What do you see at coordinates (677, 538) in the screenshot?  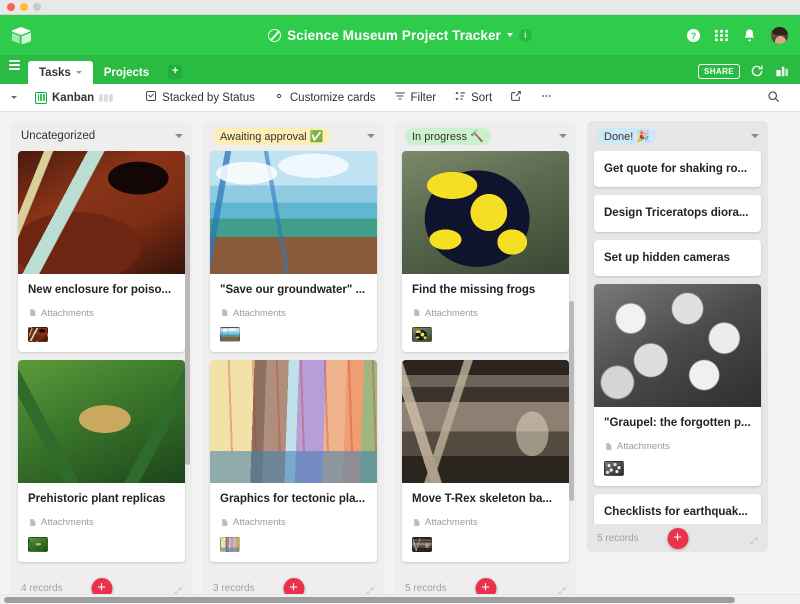 I see `add-record-button: +` at bounding box center [677, 538].